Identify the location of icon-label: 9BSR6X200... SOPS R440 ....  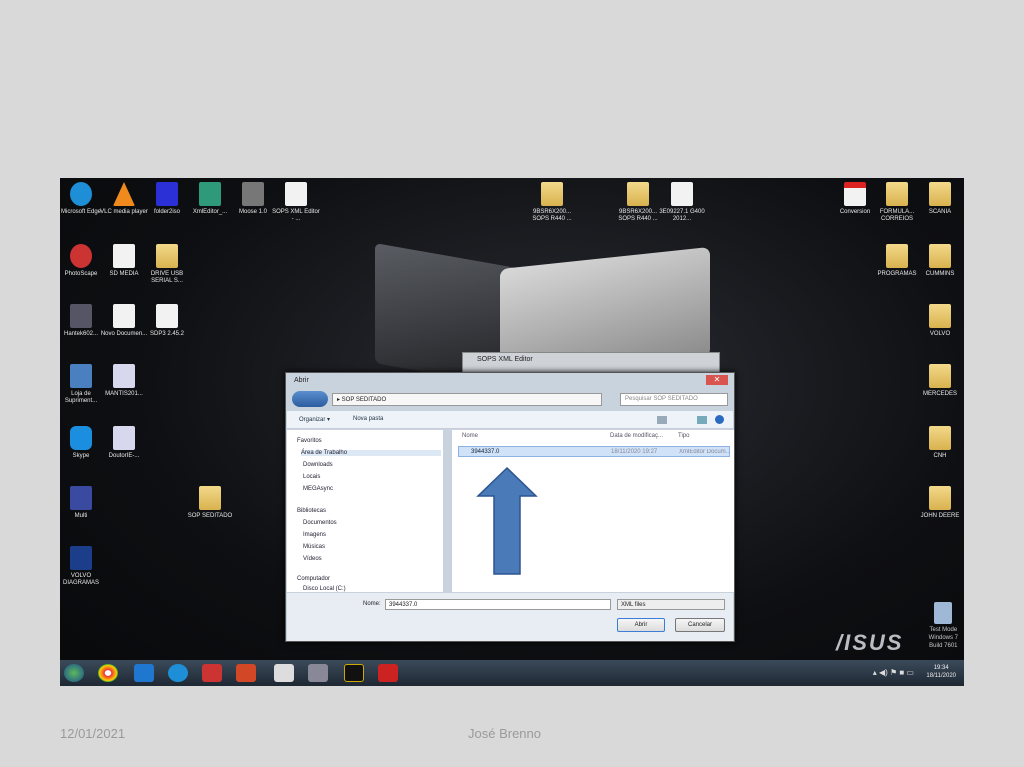
(552, 215).